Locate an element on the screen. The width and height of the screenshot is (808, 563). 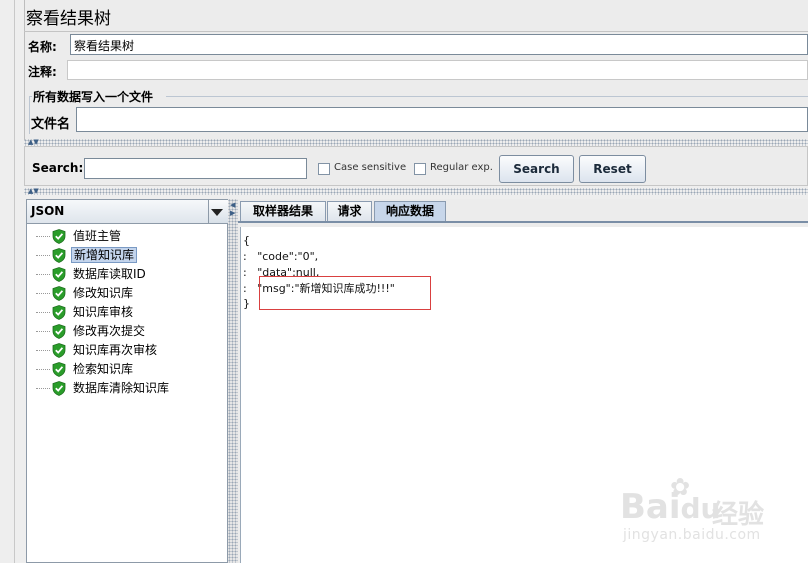
regex-checkbox is located at coordinates (420, 169).